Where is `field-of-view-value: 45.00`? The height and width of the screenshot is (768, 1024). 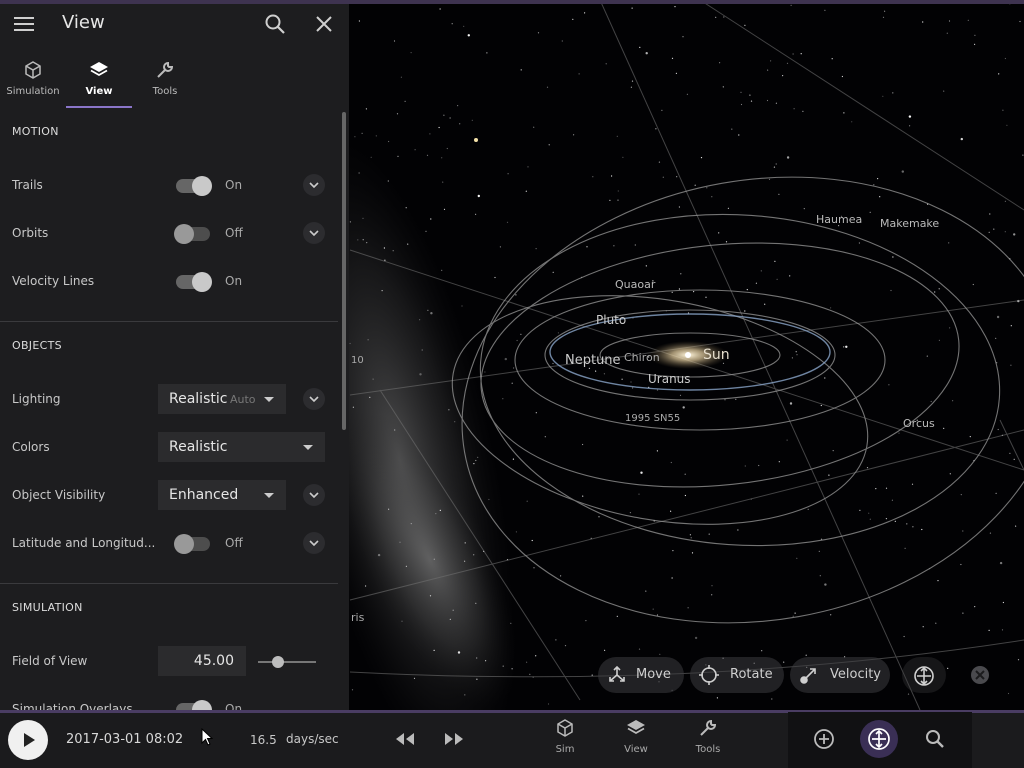 field-of-view-value: 45.00 is located at coordinates (213, 661).